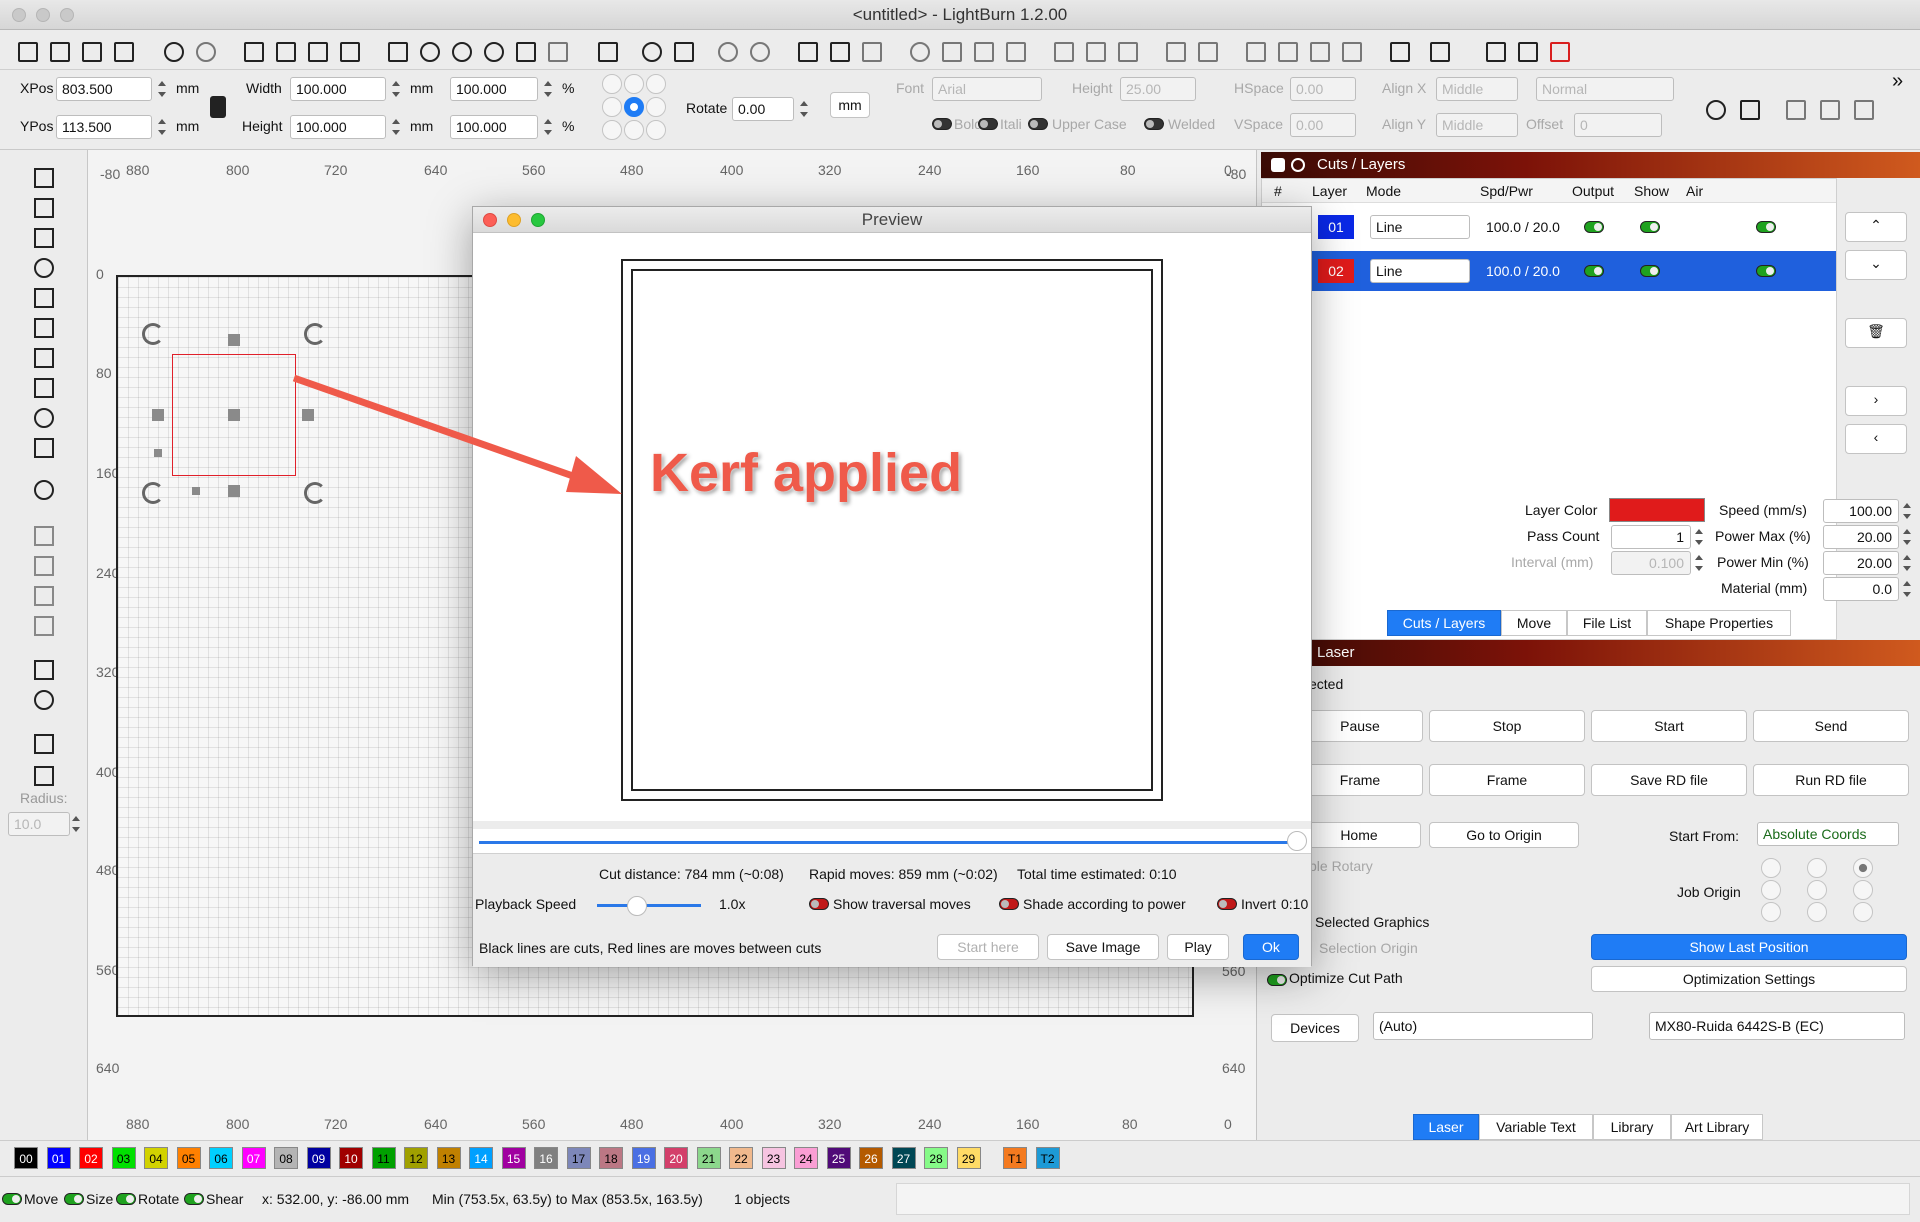  Describe the element at coordinates (1477, 125) in the screenshot. I see `align-y-select: Middle` at that location.